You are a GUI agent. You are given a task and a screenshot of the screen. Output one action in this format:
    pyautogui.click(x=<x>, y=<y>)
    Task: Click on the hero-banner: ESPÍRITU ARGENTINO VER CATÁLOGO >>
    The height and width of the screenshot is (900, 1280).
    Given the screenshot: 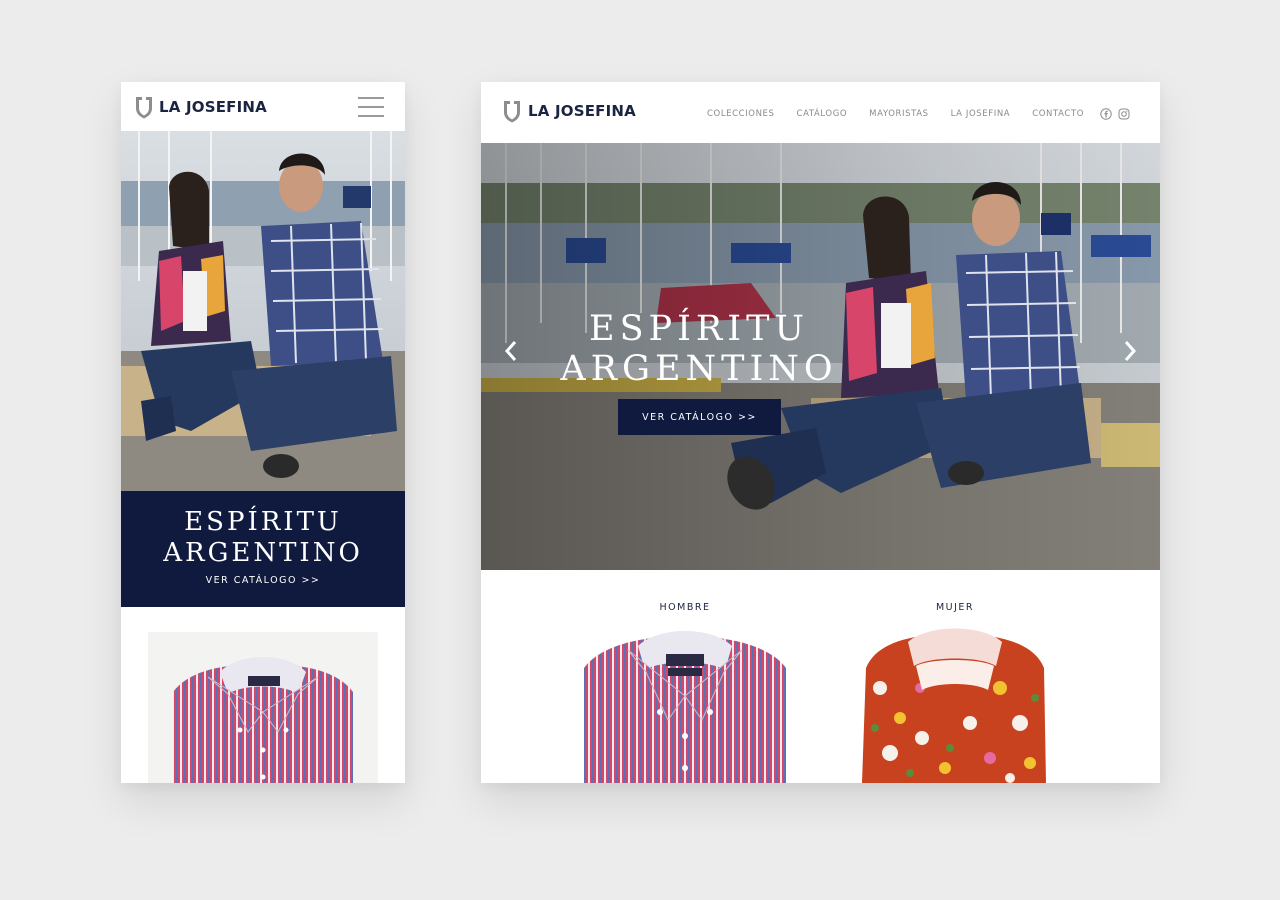 What is the action you would take?
    pyautogui.click(x=263, y=549)
    